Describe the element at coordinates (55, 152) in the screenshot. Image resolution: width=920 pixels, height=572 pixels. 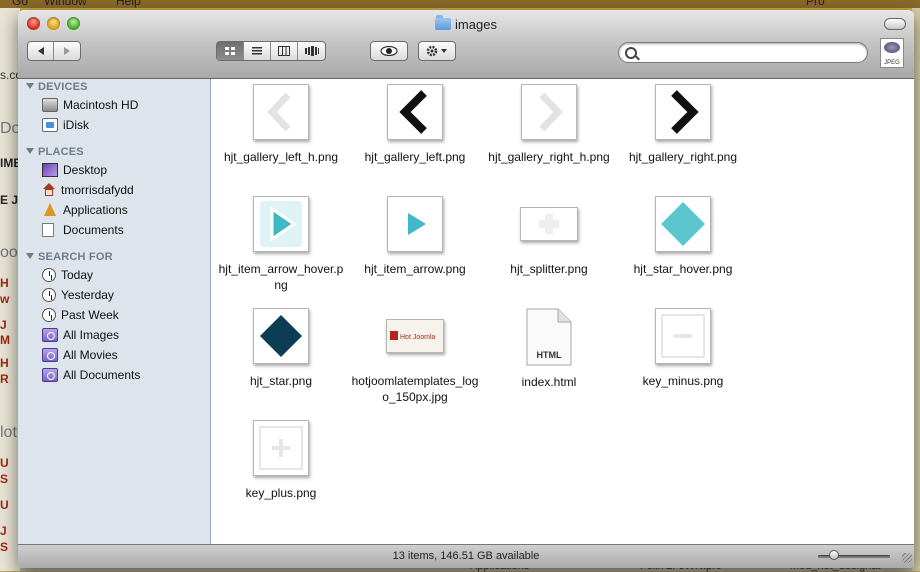
I see `sidebar-section-places: PLACES` at that location.